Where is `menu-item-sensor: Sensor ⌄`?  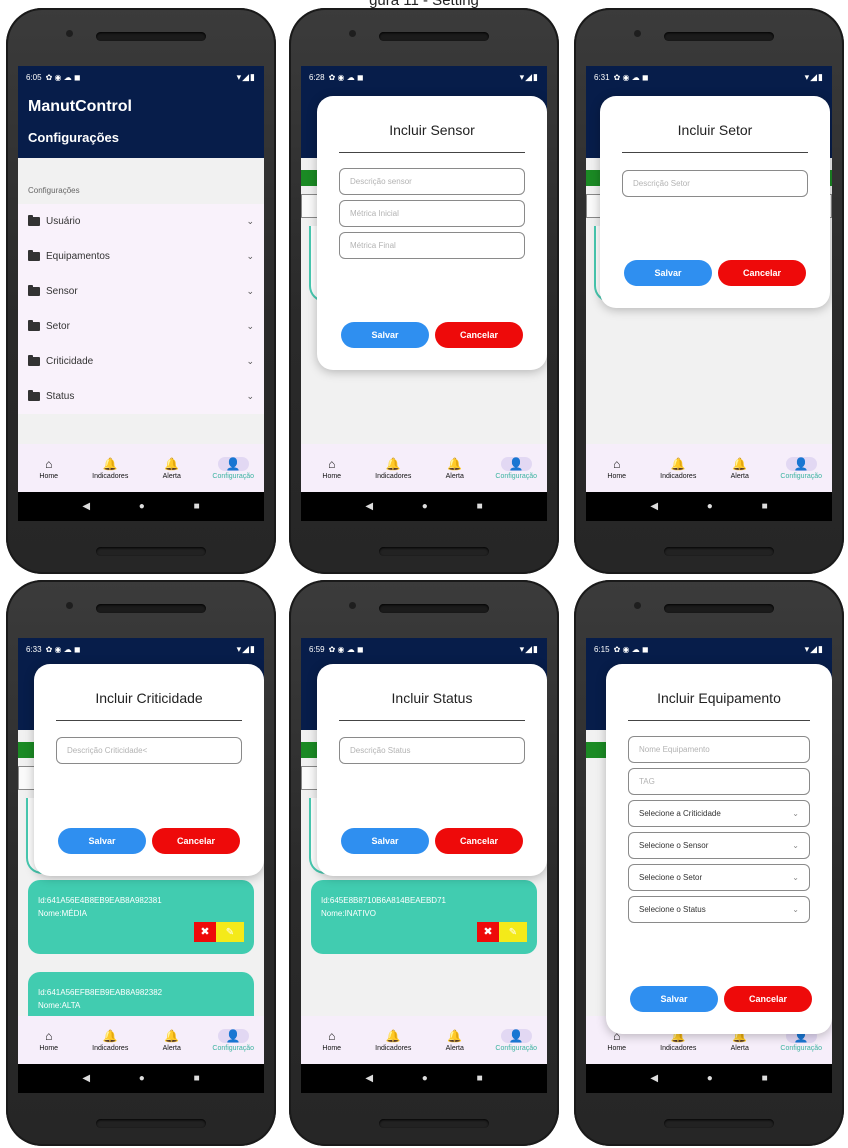
menu-item-sensor: Sensor ⌄ is located at coordinates (141, 291).